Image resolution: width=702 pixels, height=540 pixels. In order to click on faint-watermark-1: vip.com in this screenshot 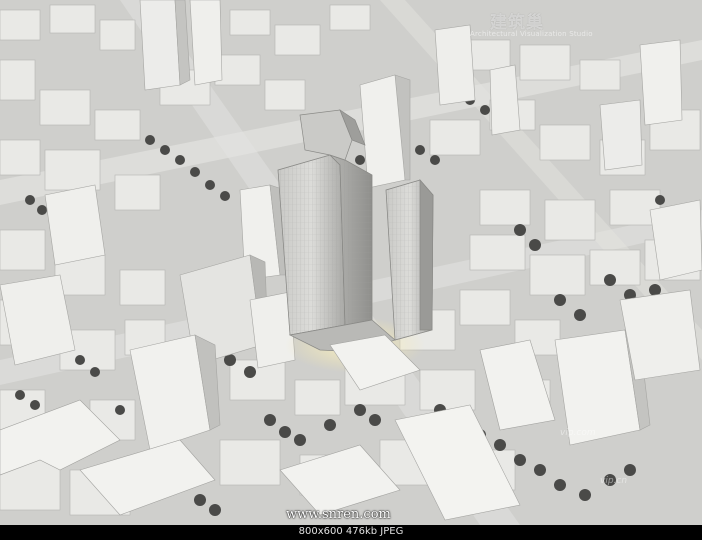, I will do `click(578, 433)`.